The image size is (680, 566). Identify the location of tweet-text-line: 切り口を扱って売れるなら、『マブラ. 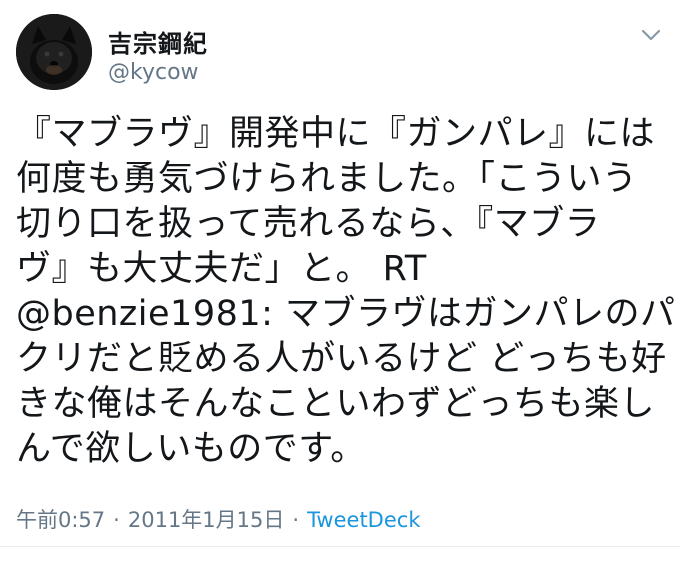
(308, 224).